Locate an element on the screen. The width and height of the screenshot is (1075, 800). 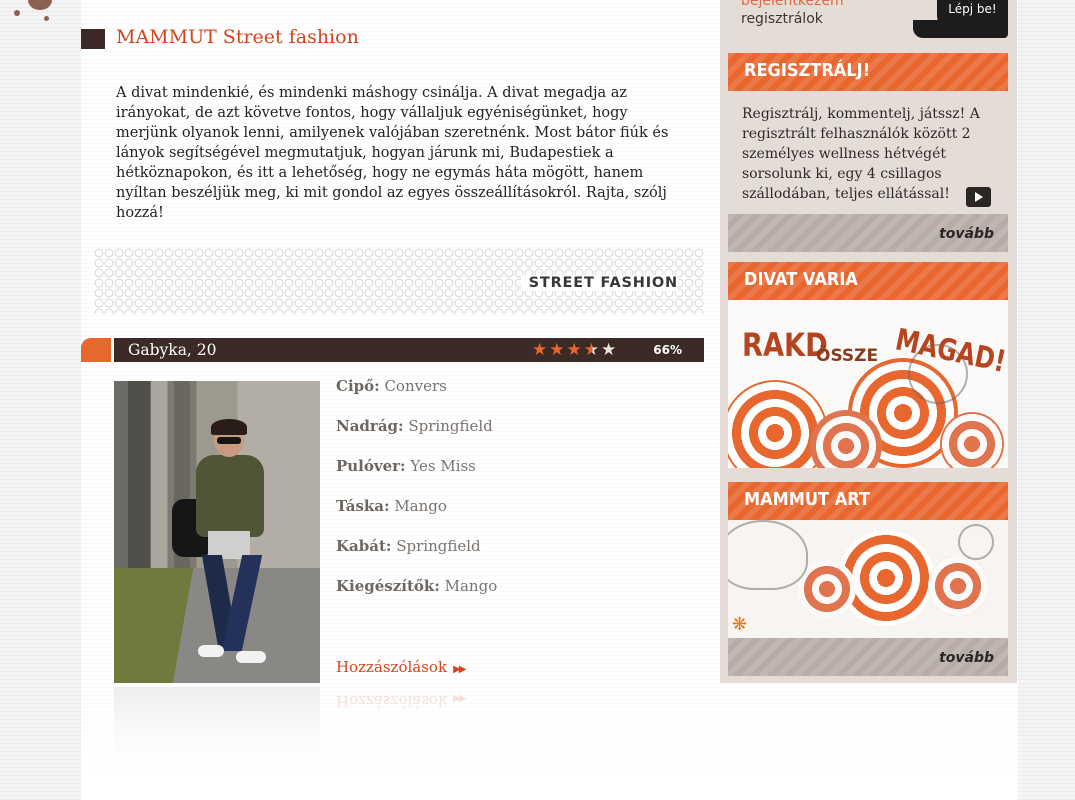
register-box-header: REGISZTRÁLJ! is located at coordinates (868, 72).